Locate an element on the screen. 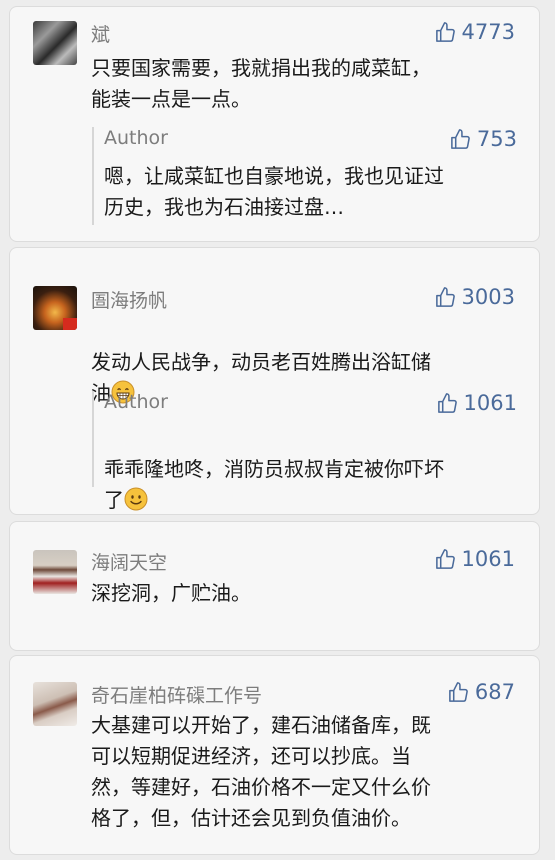 The width and height of the screenshot is (555, 860). reply-text: 乖乖隆地咚，消防员叔叔肯定被你吓坏 了 is located at coordinates (308, 469).